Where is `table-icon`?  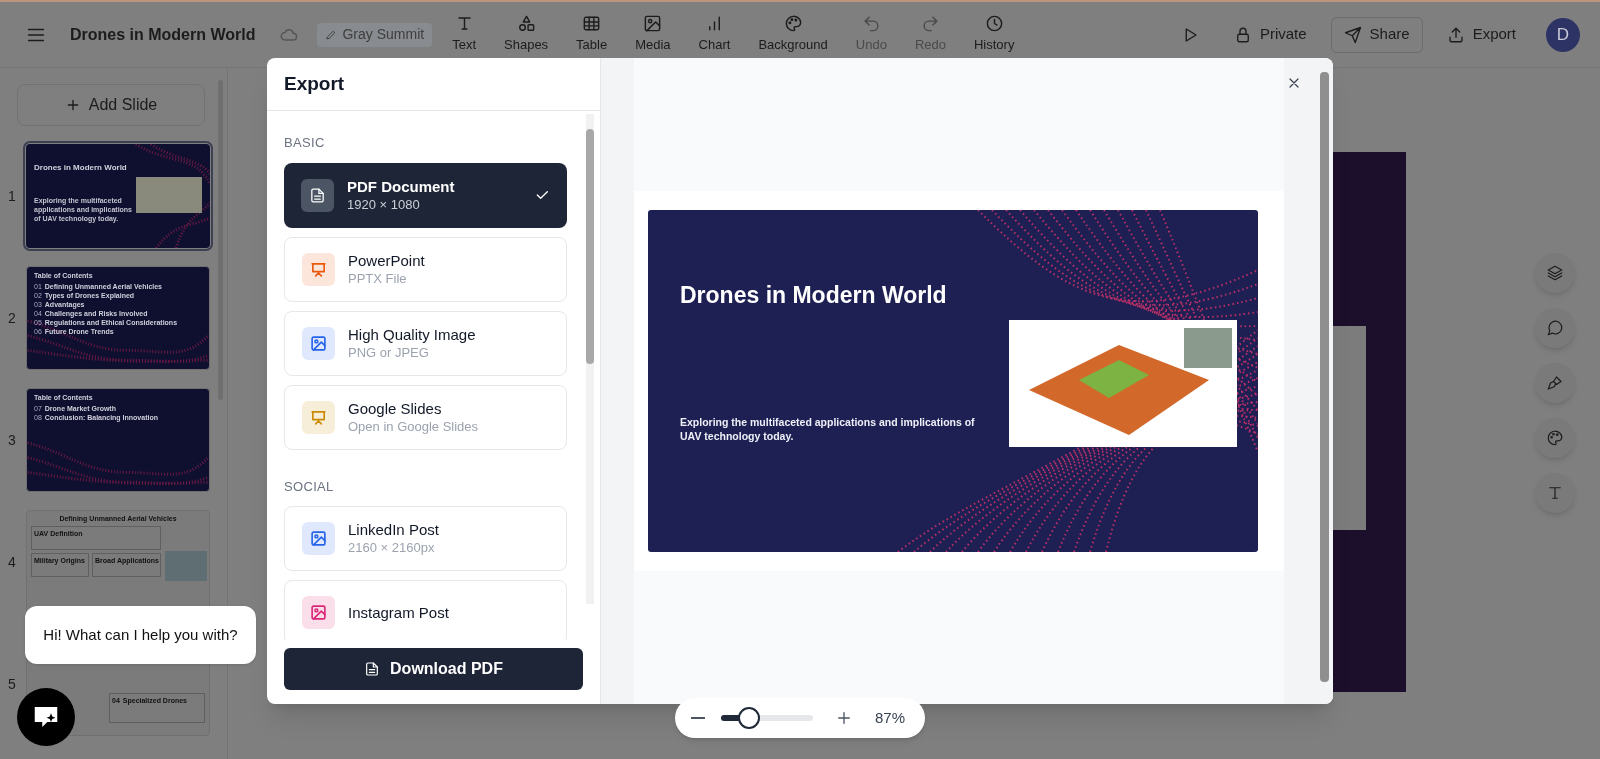 table-icon is located at coordinates (592, 24).